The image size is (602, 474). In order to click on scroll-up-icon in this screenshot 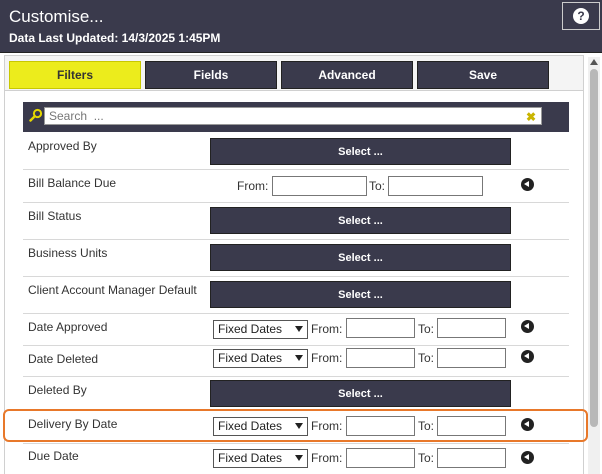, I will do `click(594, 62)`.